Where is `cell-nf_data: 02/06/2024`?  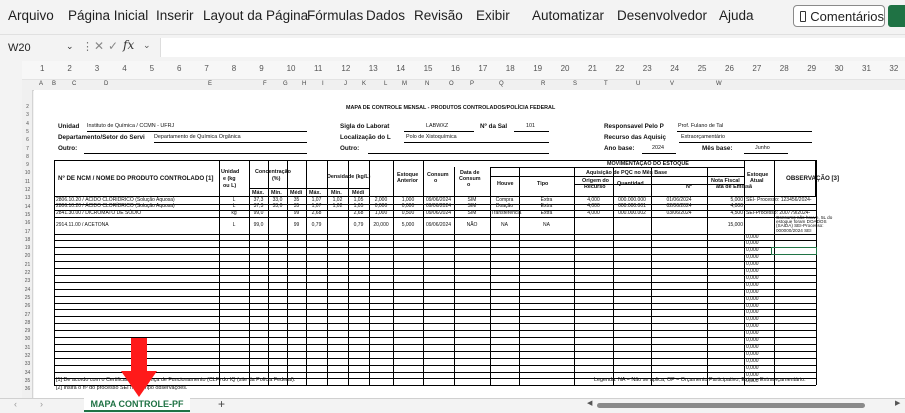
cell-nf_data: 02/06/2024 is located at coordinates (679, 206).